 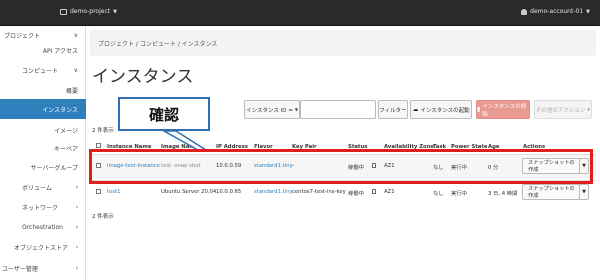 I want to click on callout-pointer, so click(x=185, y=140).